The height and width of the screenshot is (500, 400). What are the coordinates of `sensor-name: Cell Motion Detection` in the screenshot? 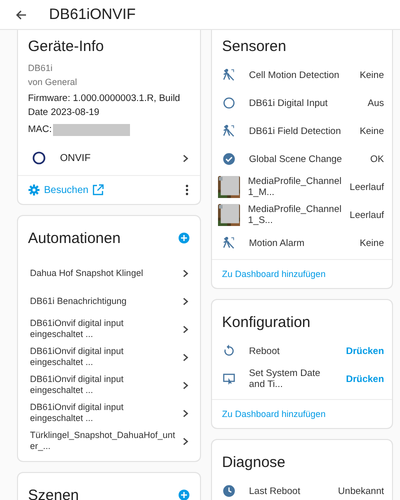 It's located at (300, 75).